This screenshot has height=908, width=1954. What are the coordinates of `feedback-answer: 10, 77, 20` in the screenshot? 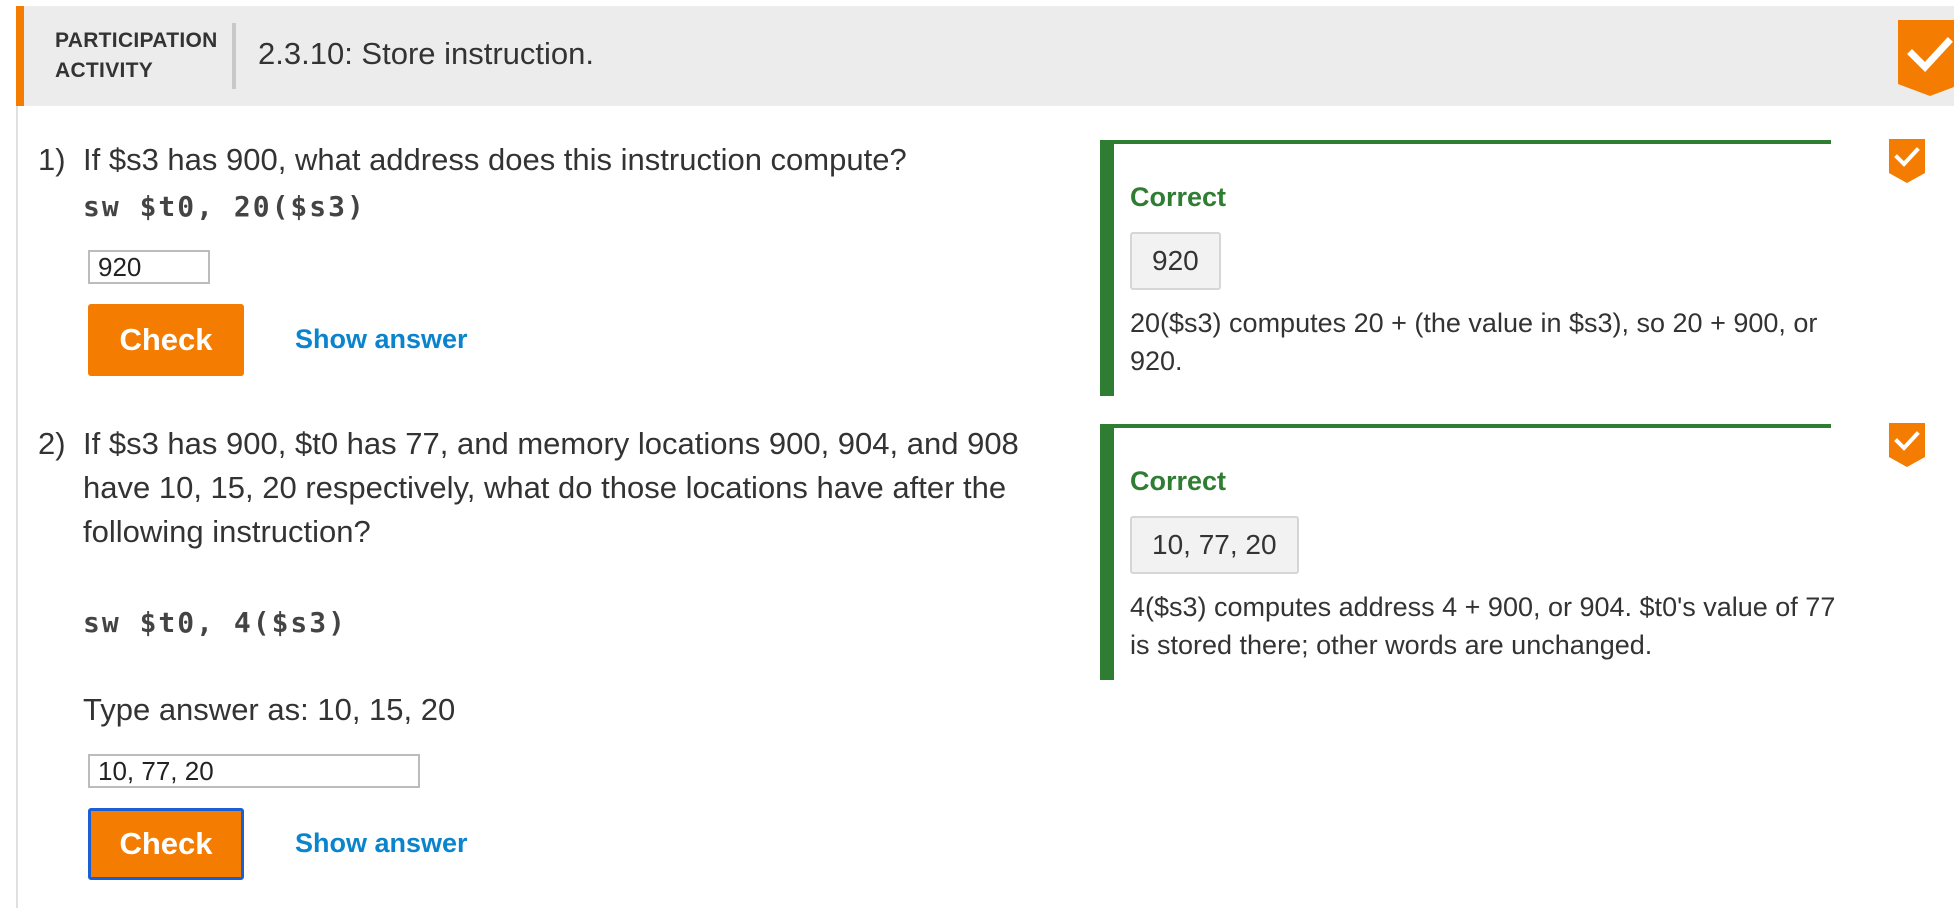 It's located at (1214, 545).